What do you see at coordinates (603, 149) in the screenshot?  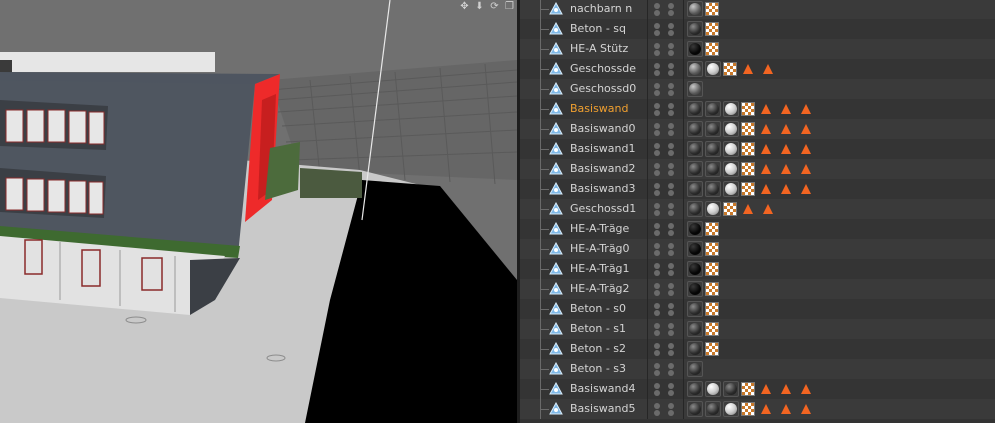 I see `object-name: Basiswand1` at bounding box center [603, 149].